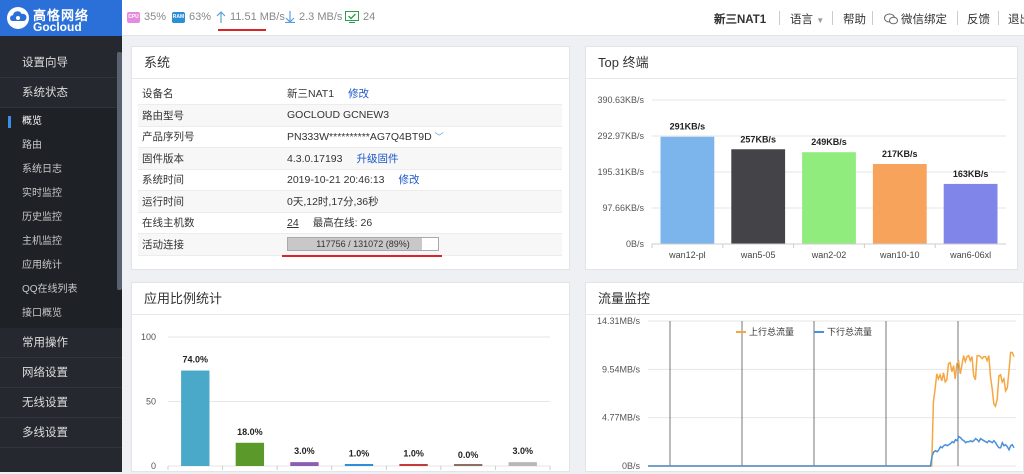  Describe the element at coordinates (242, 30) in the screenshot. I see `upload-underline` at that location.